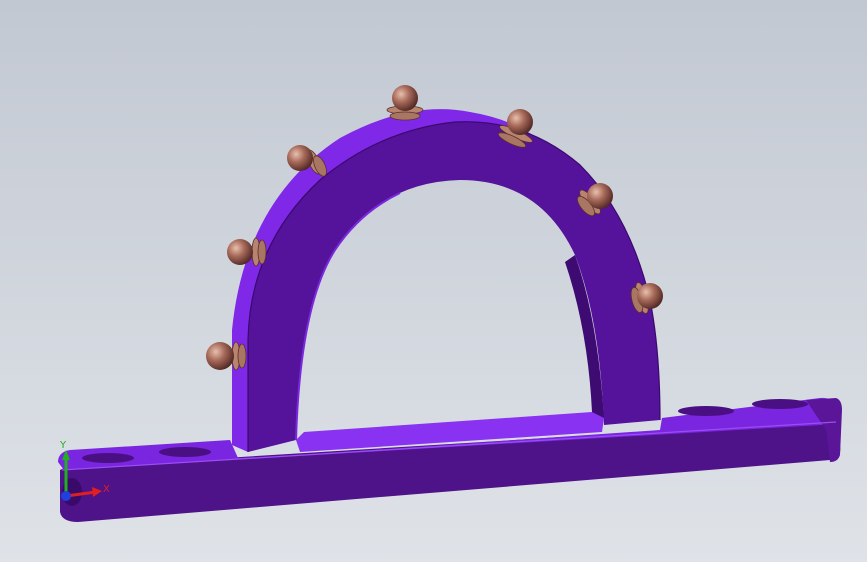  What do you see at coordinates (63, 445) in the screenshot?
I see `y-axis-label: Y` at bounding box center [63, 445].